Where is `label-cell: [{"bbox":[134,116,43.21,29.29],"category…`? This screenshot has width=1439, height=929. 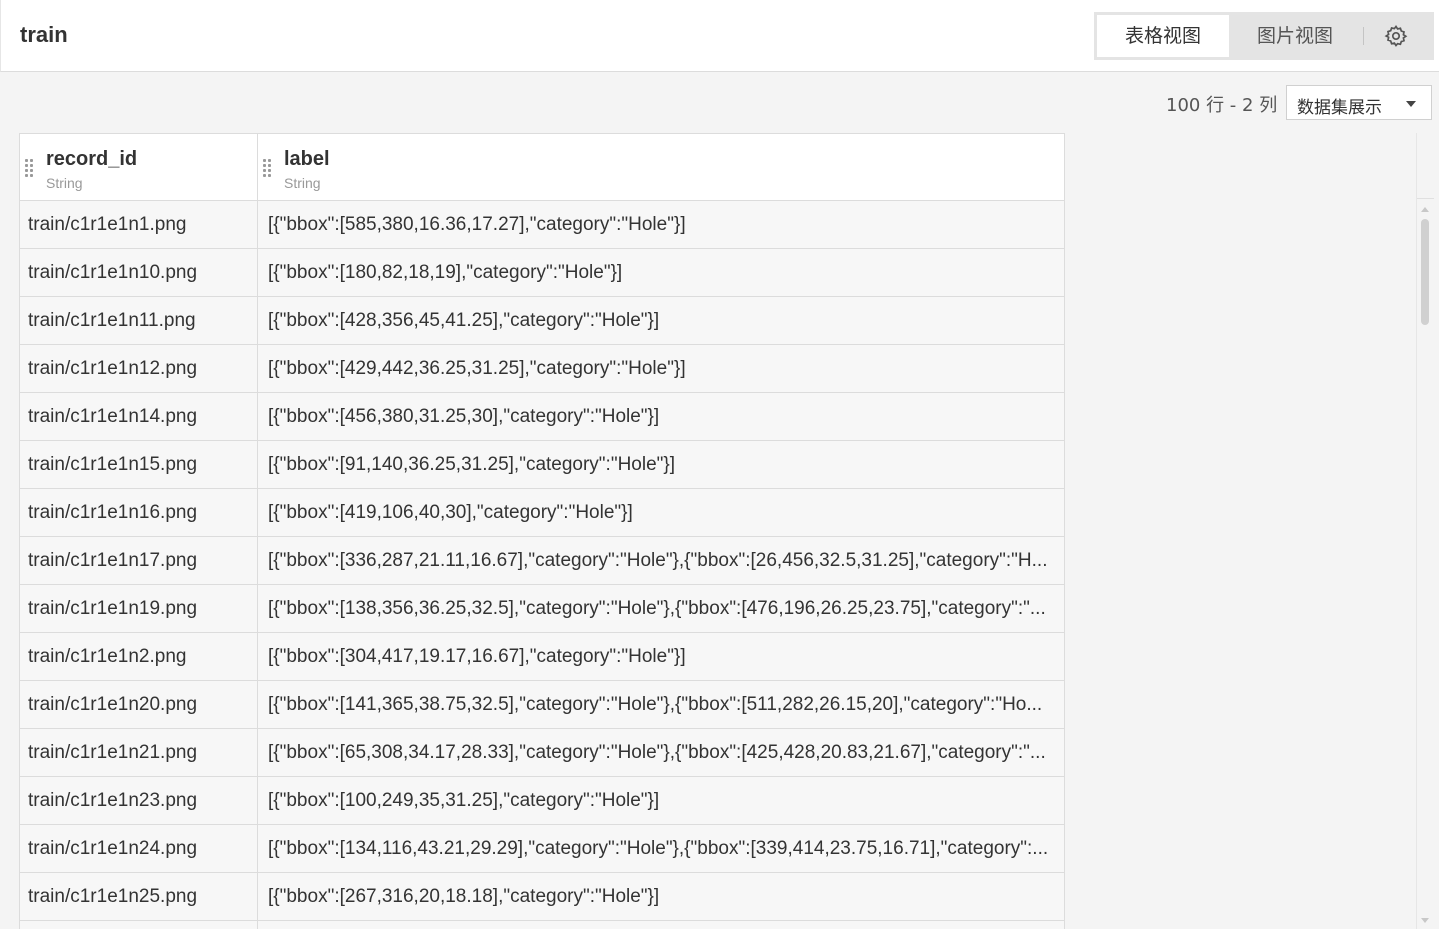
label-cell: [{"bbox":[134,116,43.21,29.29],"category… is located at coordinates (658, 848).